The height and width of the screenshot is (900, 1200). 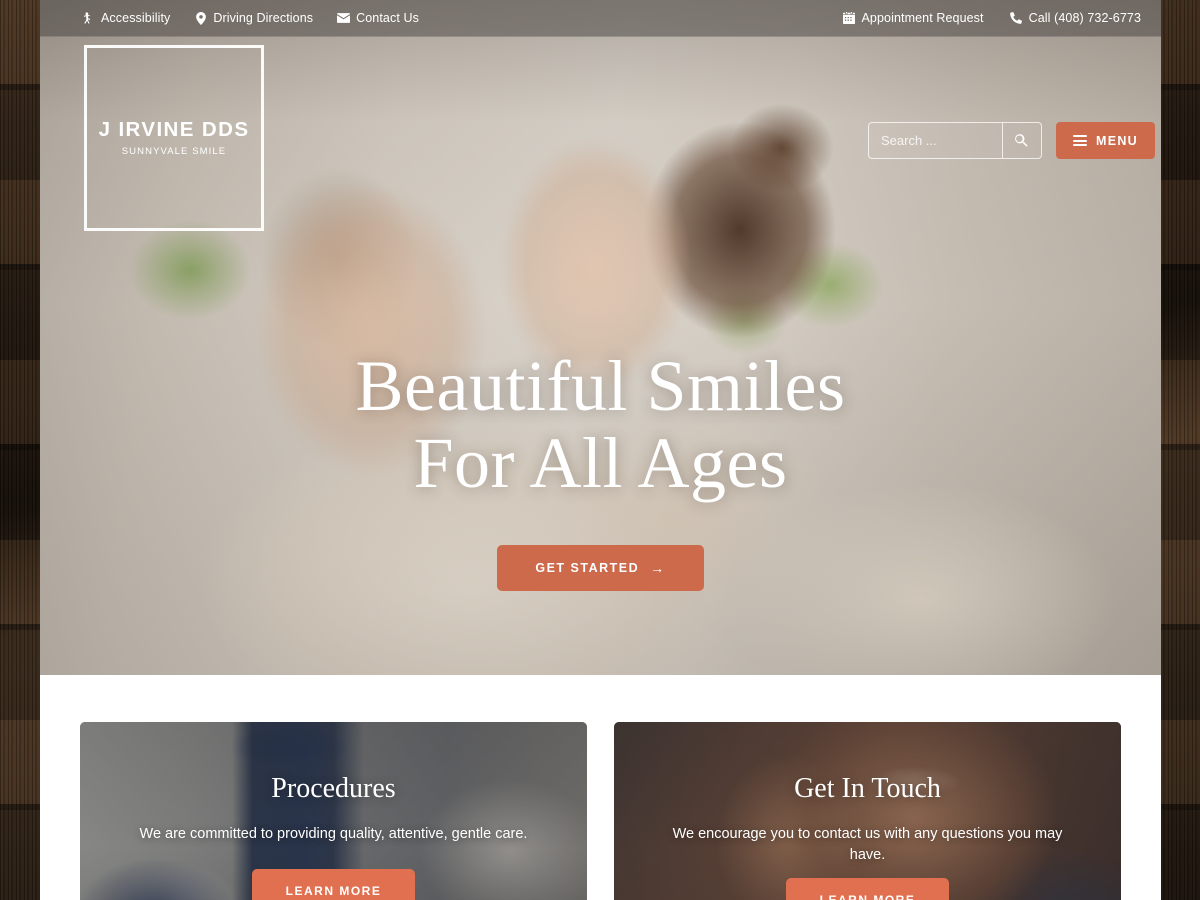 I want to click on search-submit-button, so click(x=1021, y=140).